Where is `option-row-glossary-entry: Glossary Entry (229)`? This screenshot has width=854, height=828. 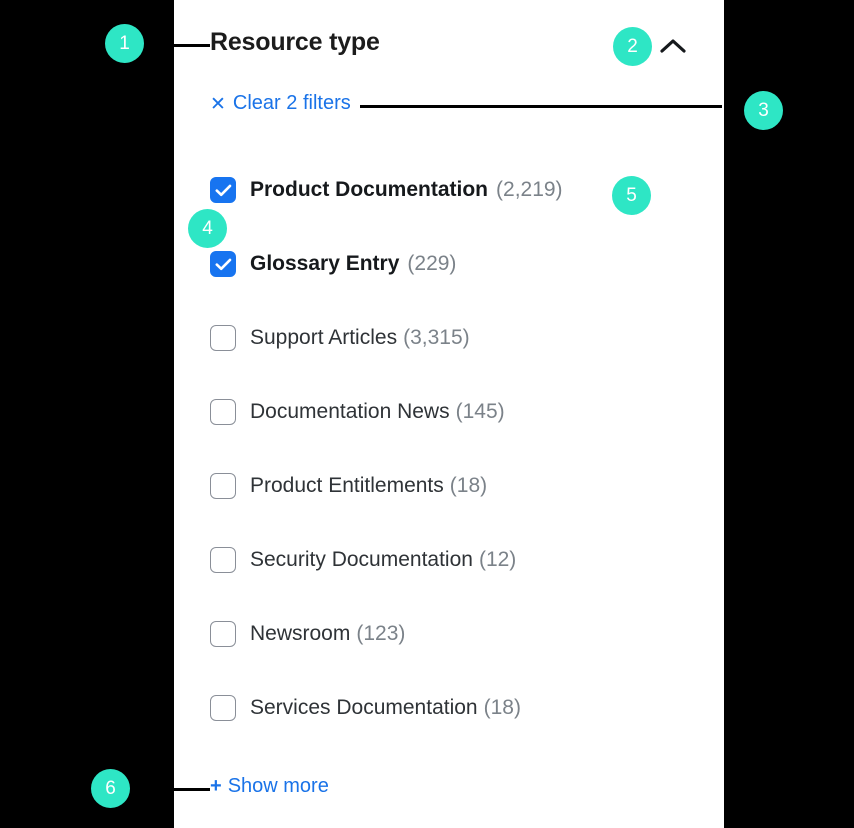 option-row-glossary-entry: Glossary Entry (229) is located at coordinates (455, 287).